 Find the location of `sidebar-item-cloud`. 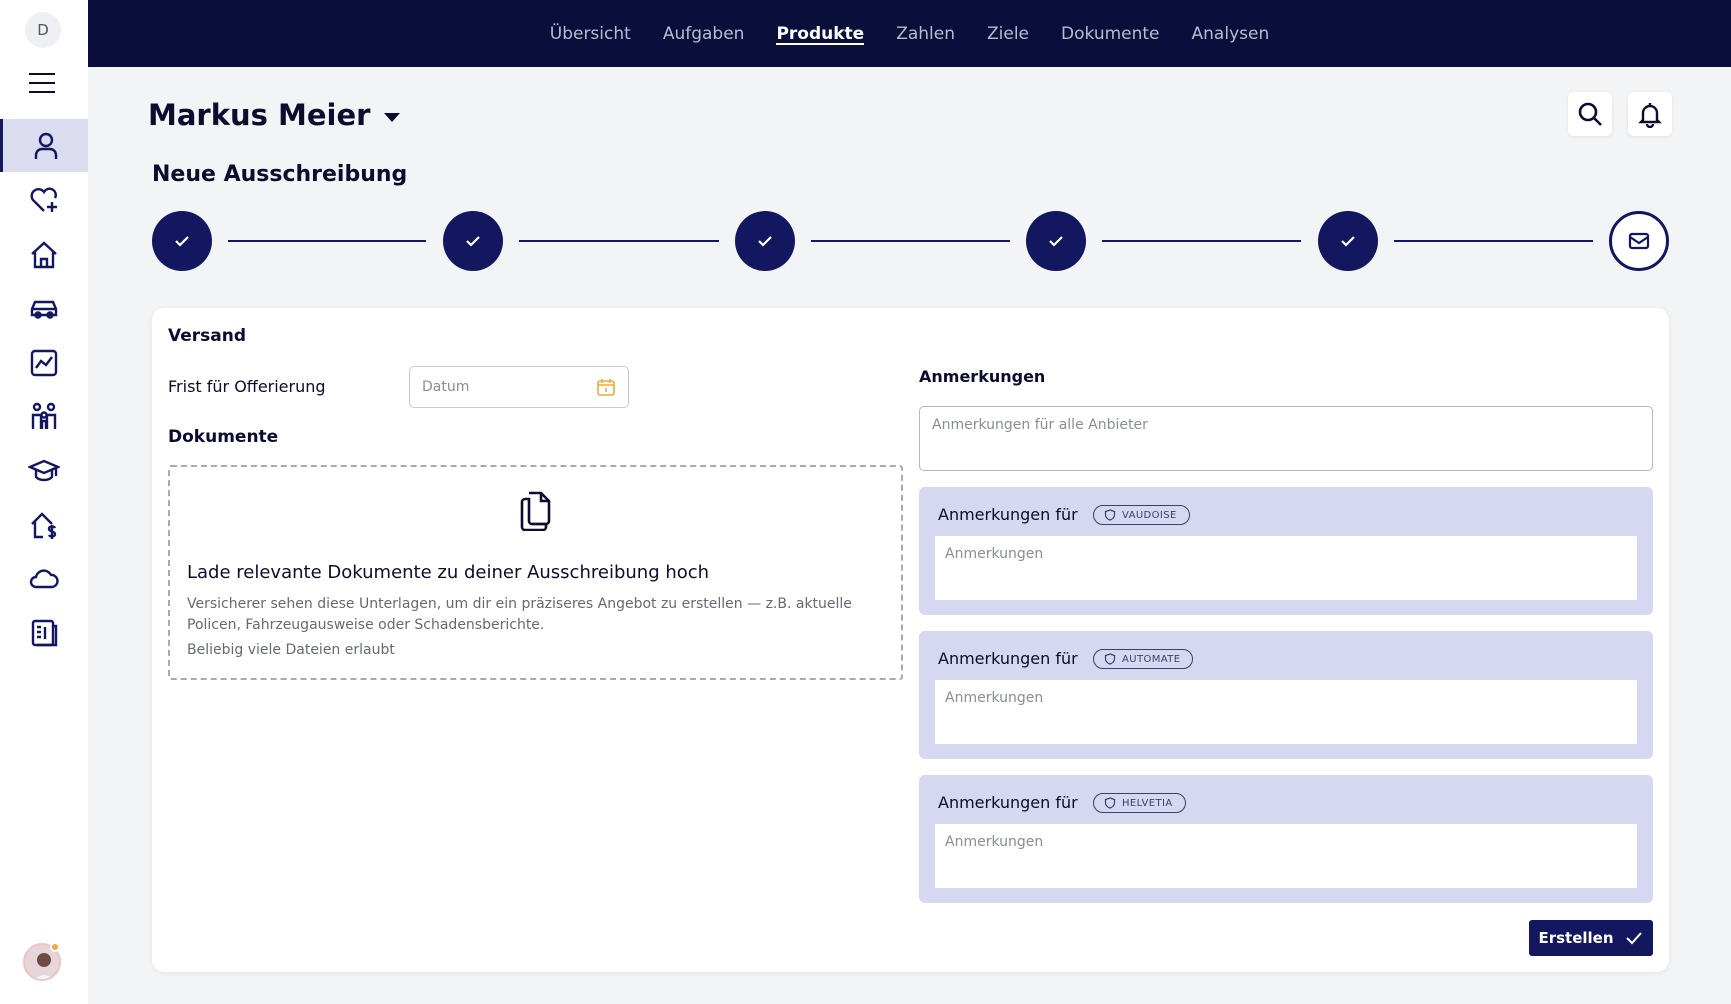

sidebar-item-cloud is located at coordinates (44, 578).